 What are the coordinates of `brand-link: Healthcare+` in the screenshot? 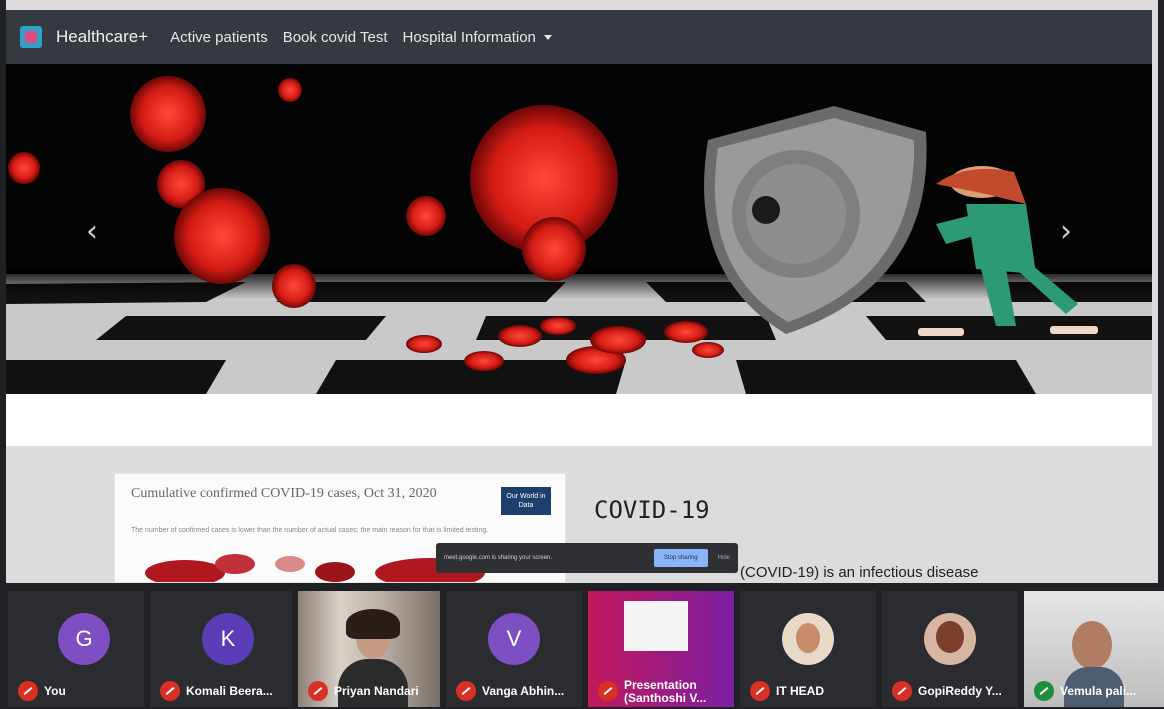 It's located at (102, 37).